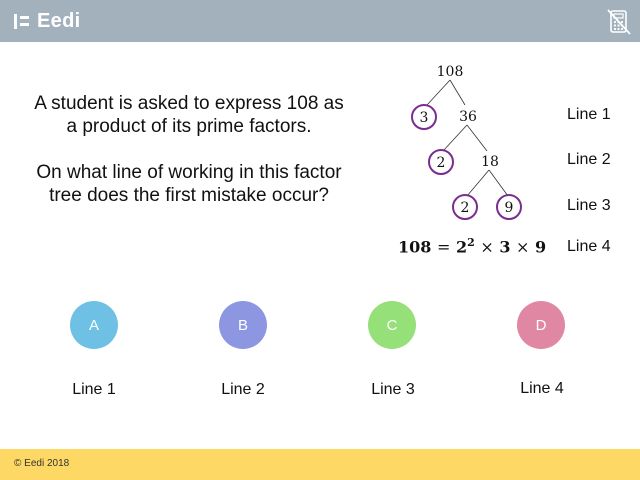  I want to click on line-3-label: Line 3, so click(589, 205).